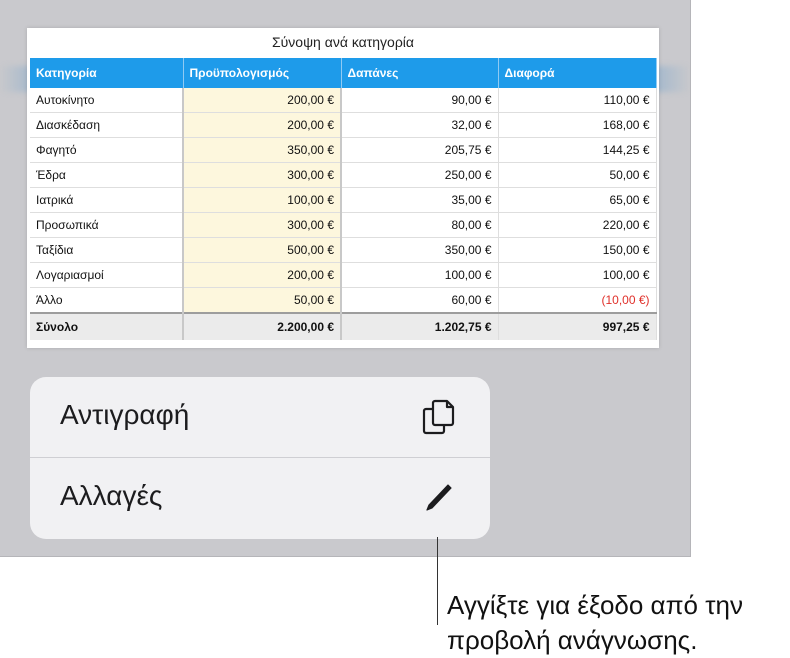 This screenshot has width=790, height=658. Describe the element at coordinates (107, 175) in the screenshot. I see `category-cell: Έδρα` at that location.